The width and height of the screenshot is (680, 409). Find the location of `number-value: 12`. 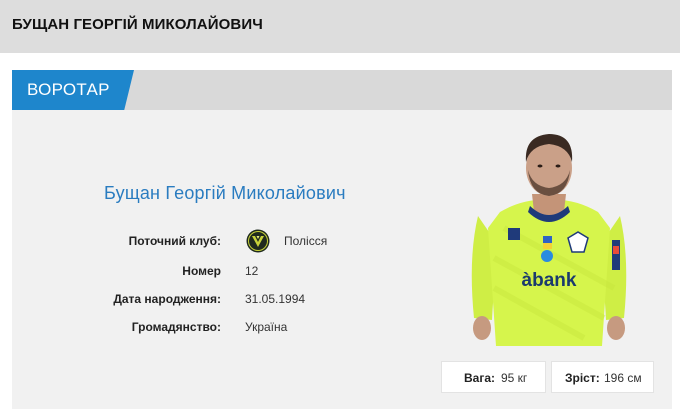

number-value: 12 is located at coordinates (252, 271).